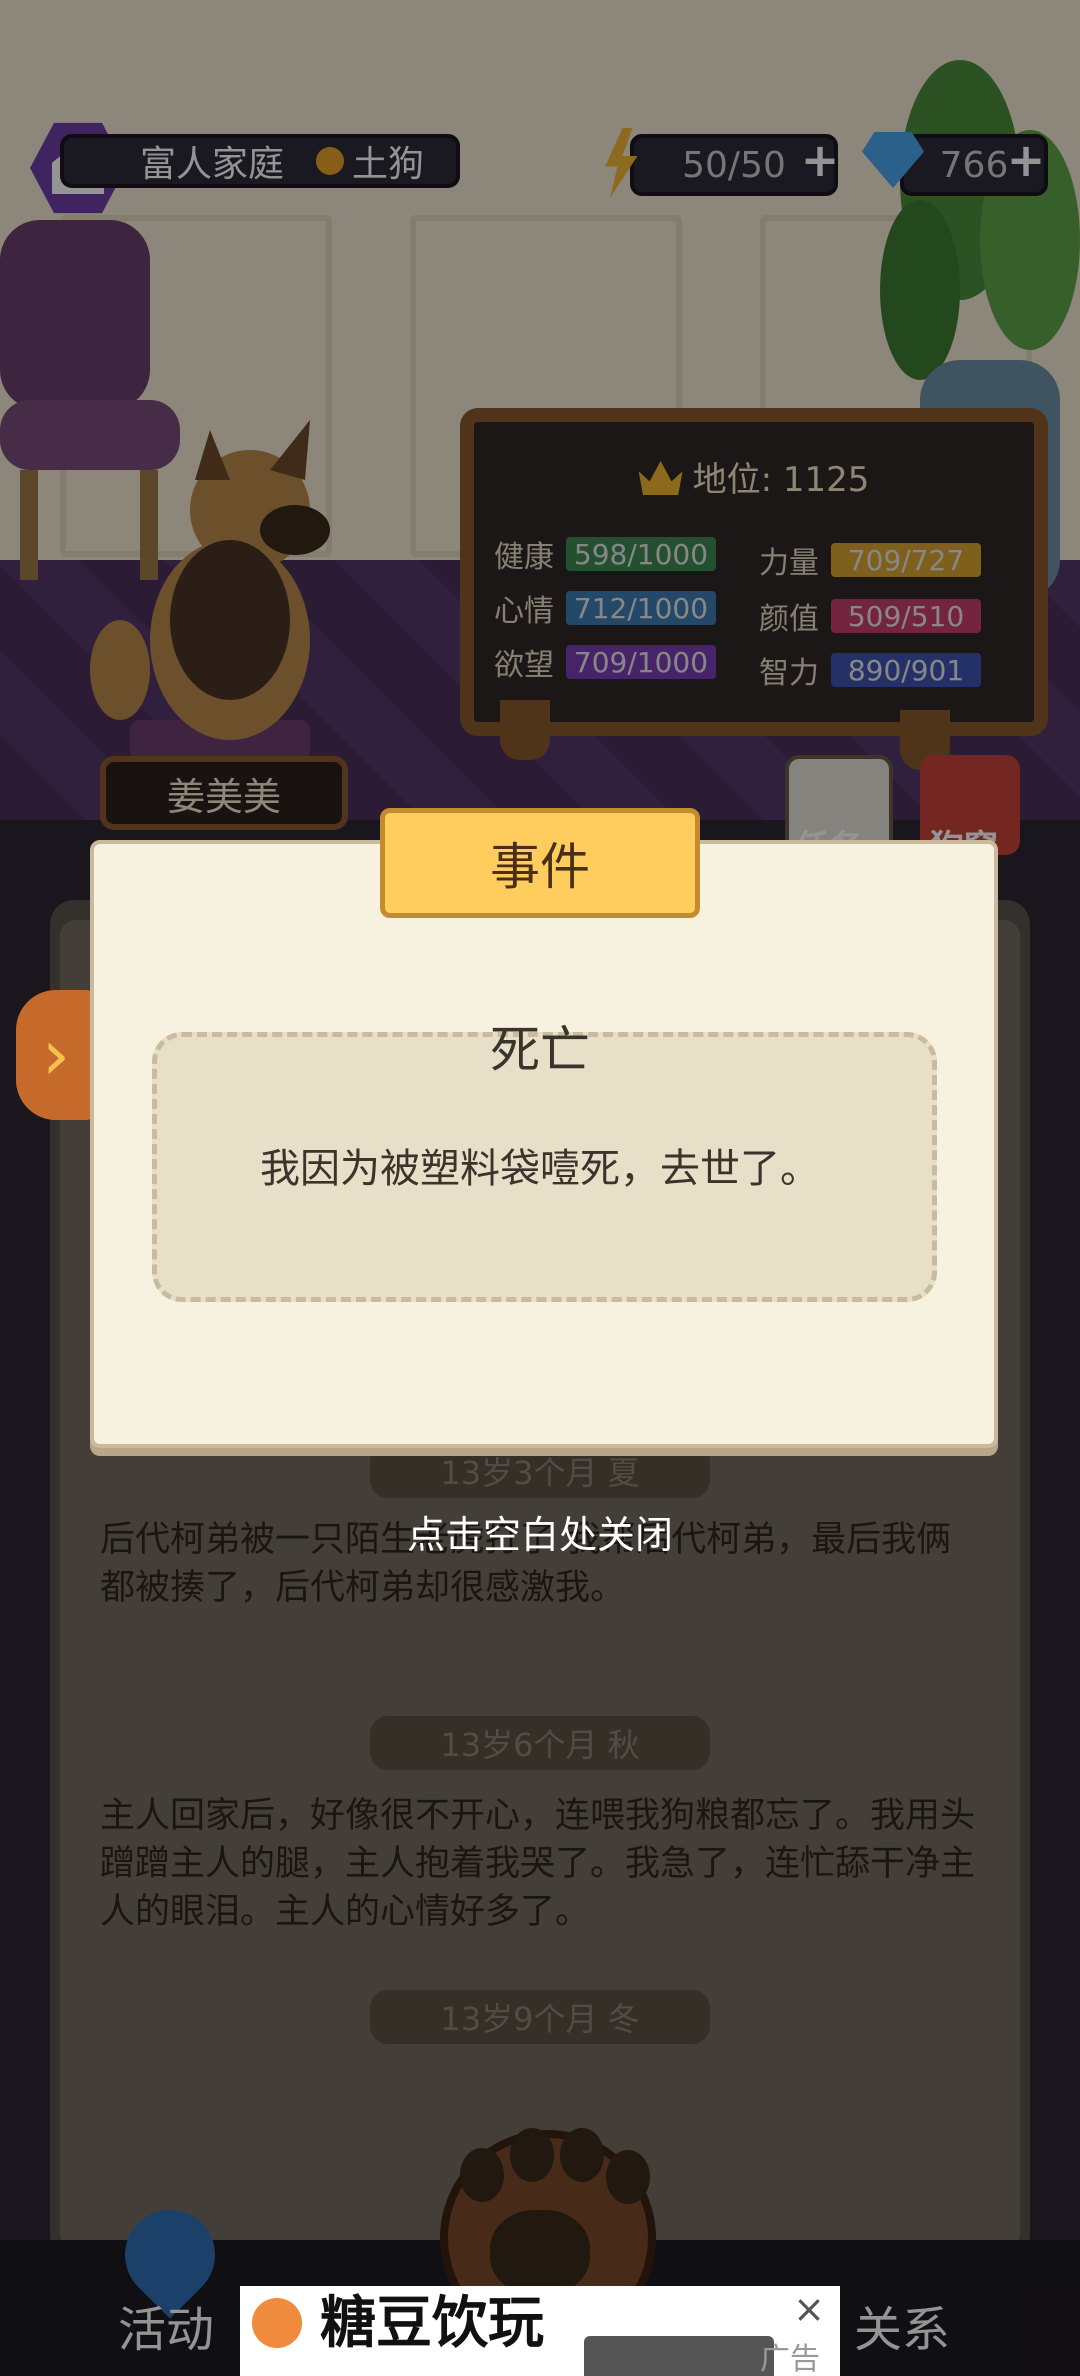 Image resolution: width=1080 pixels, height=2376 pixels. I want to click on ad-banner: 糖豆饮玩 × 广告, so click(540, 2331).